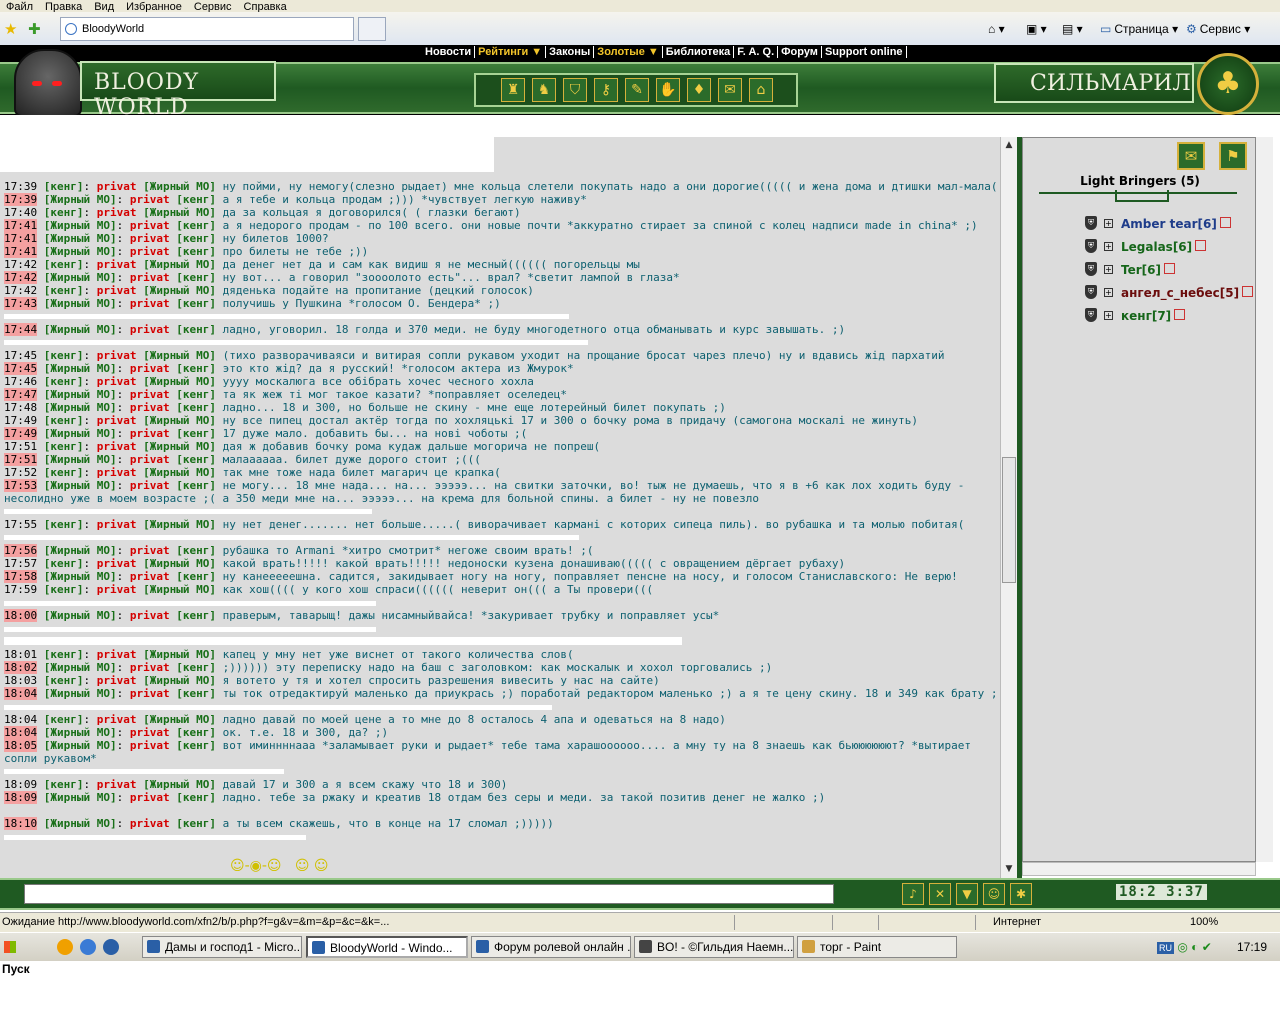 The height and width of the screenshot is (1024, 1280). Describe the element at coordinates (1139, 869) in the screenshot. I see `room-hscrollbar` at that location.